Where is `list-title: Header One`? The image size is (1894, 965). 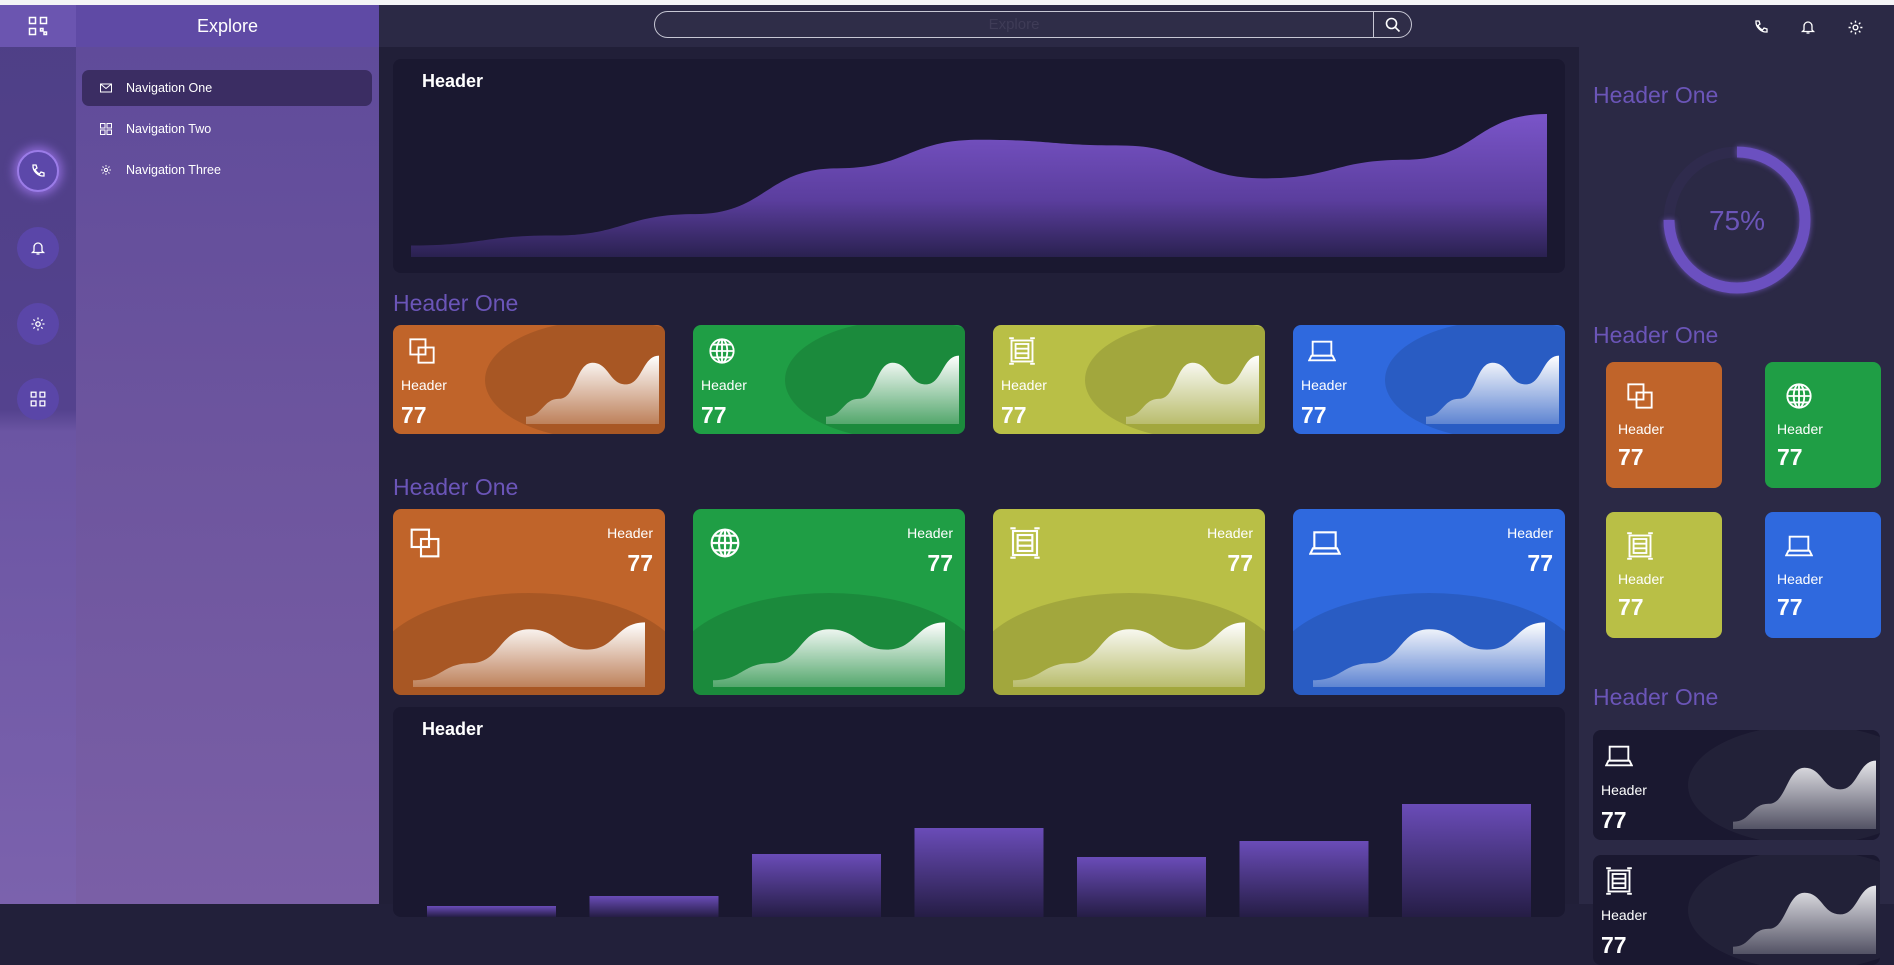 list-title: Header One is located at coordinates (1656, 697).